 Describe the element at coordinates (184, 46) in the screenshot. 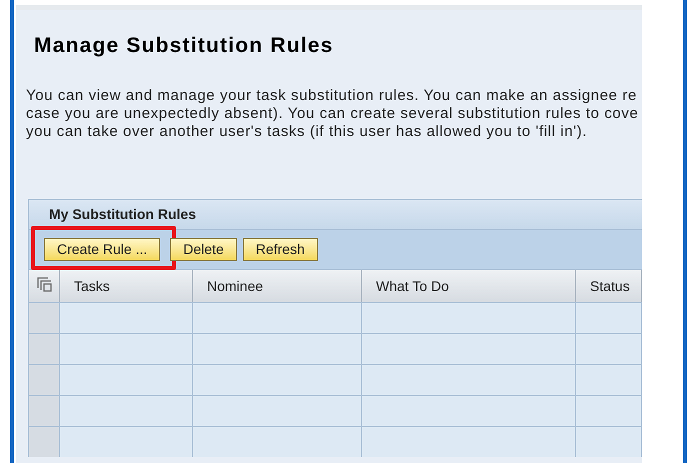

I see `page-title: Manage Substitution Rules` at that location.